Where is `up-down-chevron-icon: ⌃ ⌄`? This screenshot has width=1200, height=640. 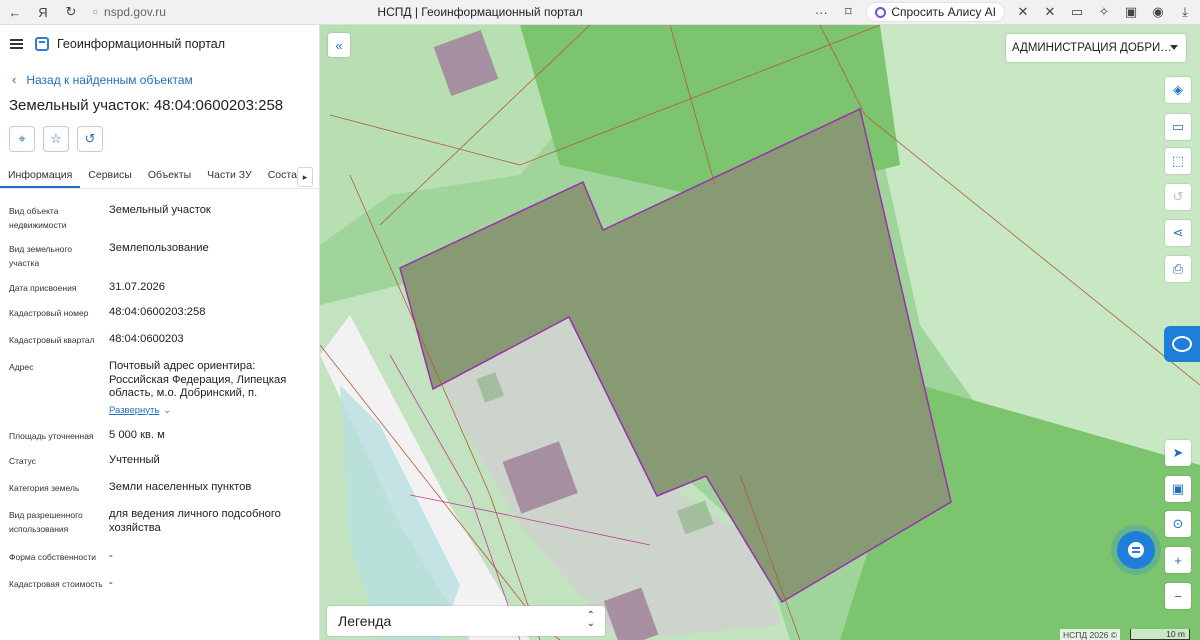
up-down-chevron-icon: ⌃ ⌄ is located at coordinates (590, 619).